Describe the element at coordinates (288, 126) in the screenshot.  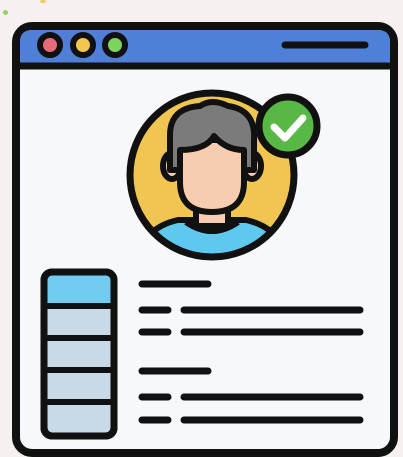
I see `check-badge-icon` at that location.